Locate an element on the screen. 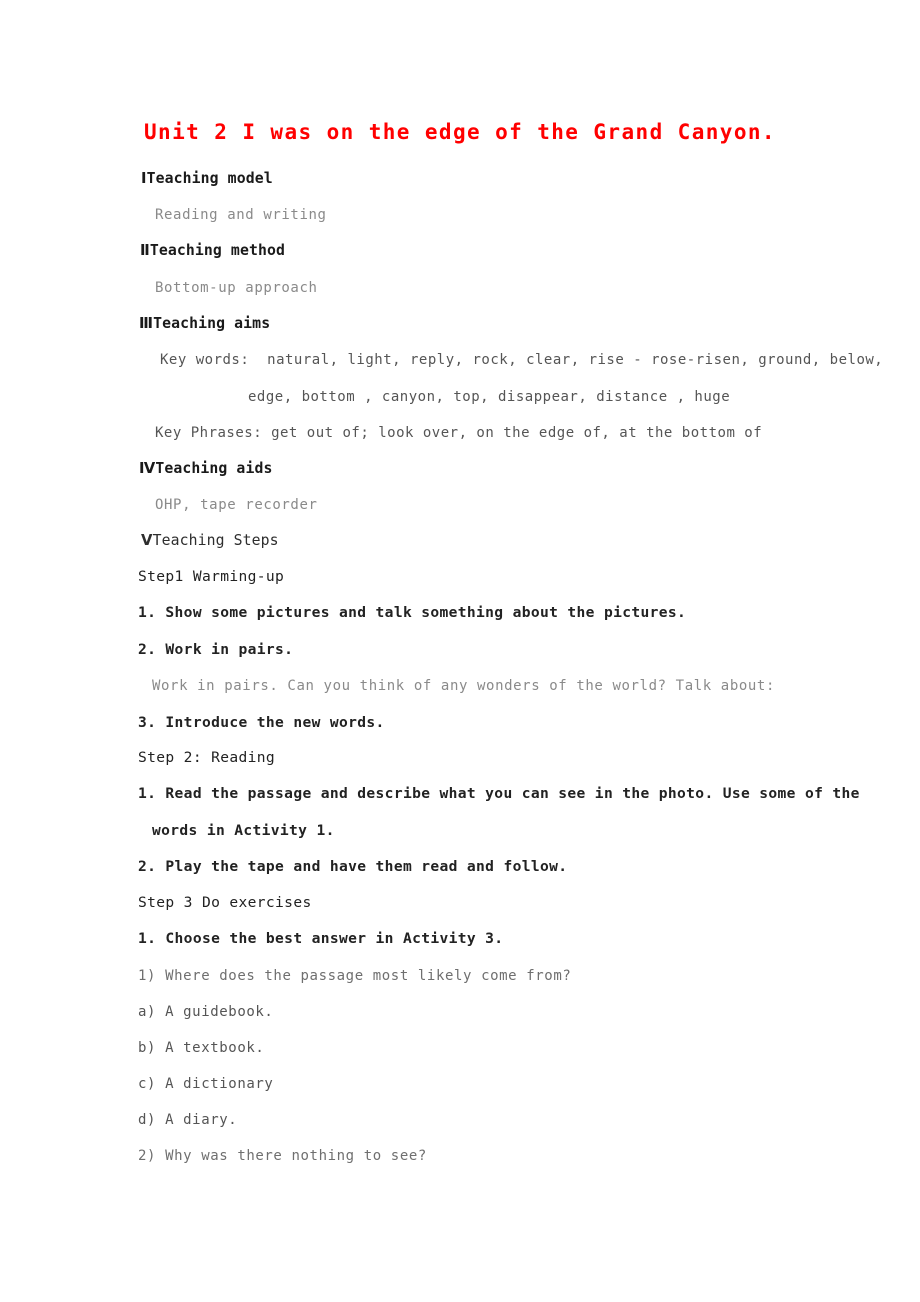  section-heading-label-4: Teaching aids is located at coordinates (214, 468).